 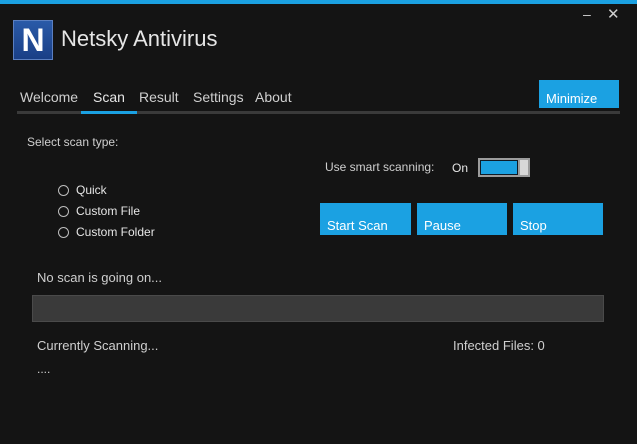 I want to click on scan-option-custom-folder: Custom Folder, so click(x=106, y=232).